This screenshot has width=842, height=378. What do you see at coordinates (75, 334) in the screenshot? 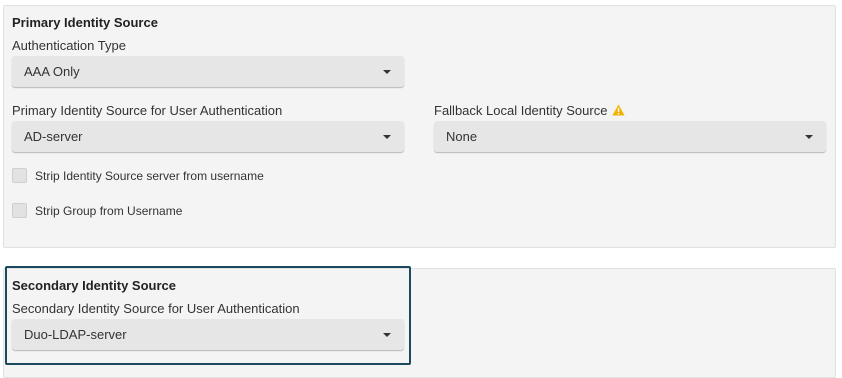
I see `secondary-user-auth-value: Duo-LDAP-server` at bounding box center [75, 334].